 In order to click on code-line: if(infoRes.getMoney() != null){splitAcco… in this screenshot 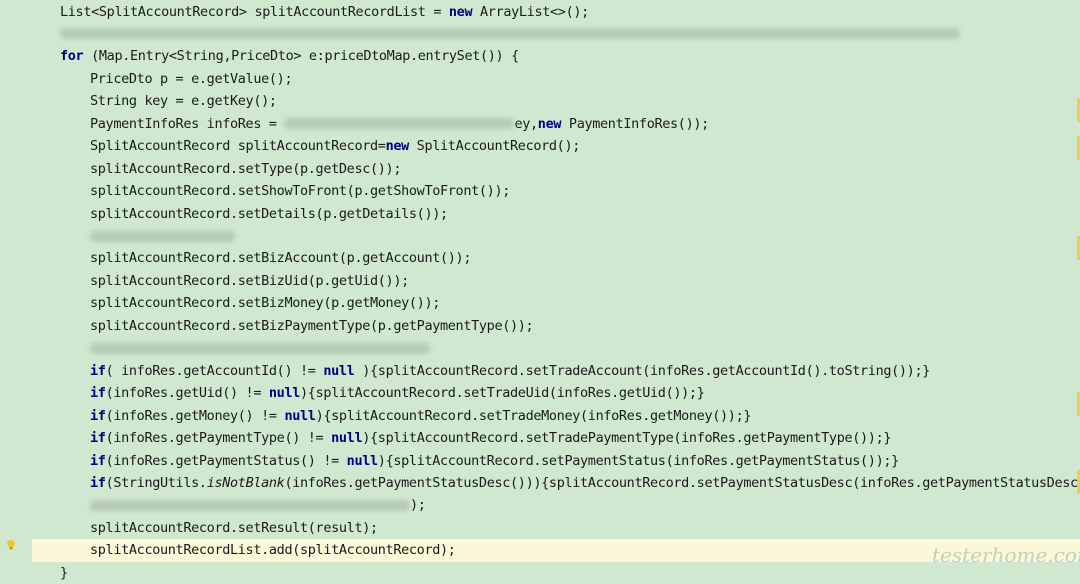, I will do `click(556, 416)`.